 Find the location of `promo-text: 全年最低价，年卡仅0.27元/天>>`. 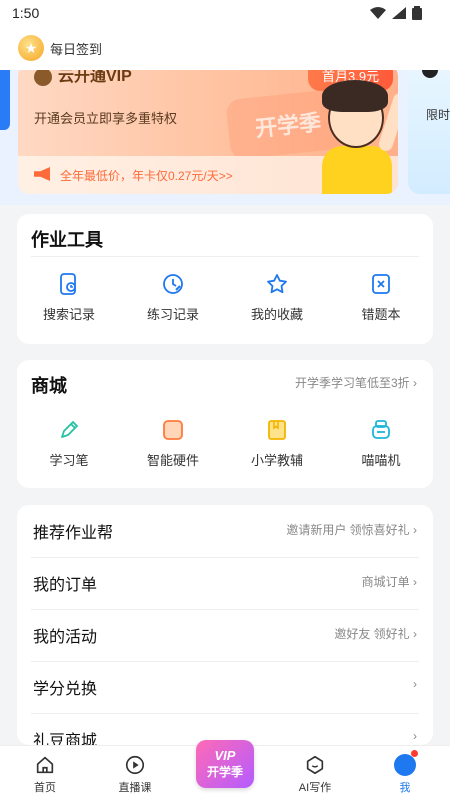

promo-text: 全年最低价，年卡仅0.27元/天>> is located at coordinates (146, 176).